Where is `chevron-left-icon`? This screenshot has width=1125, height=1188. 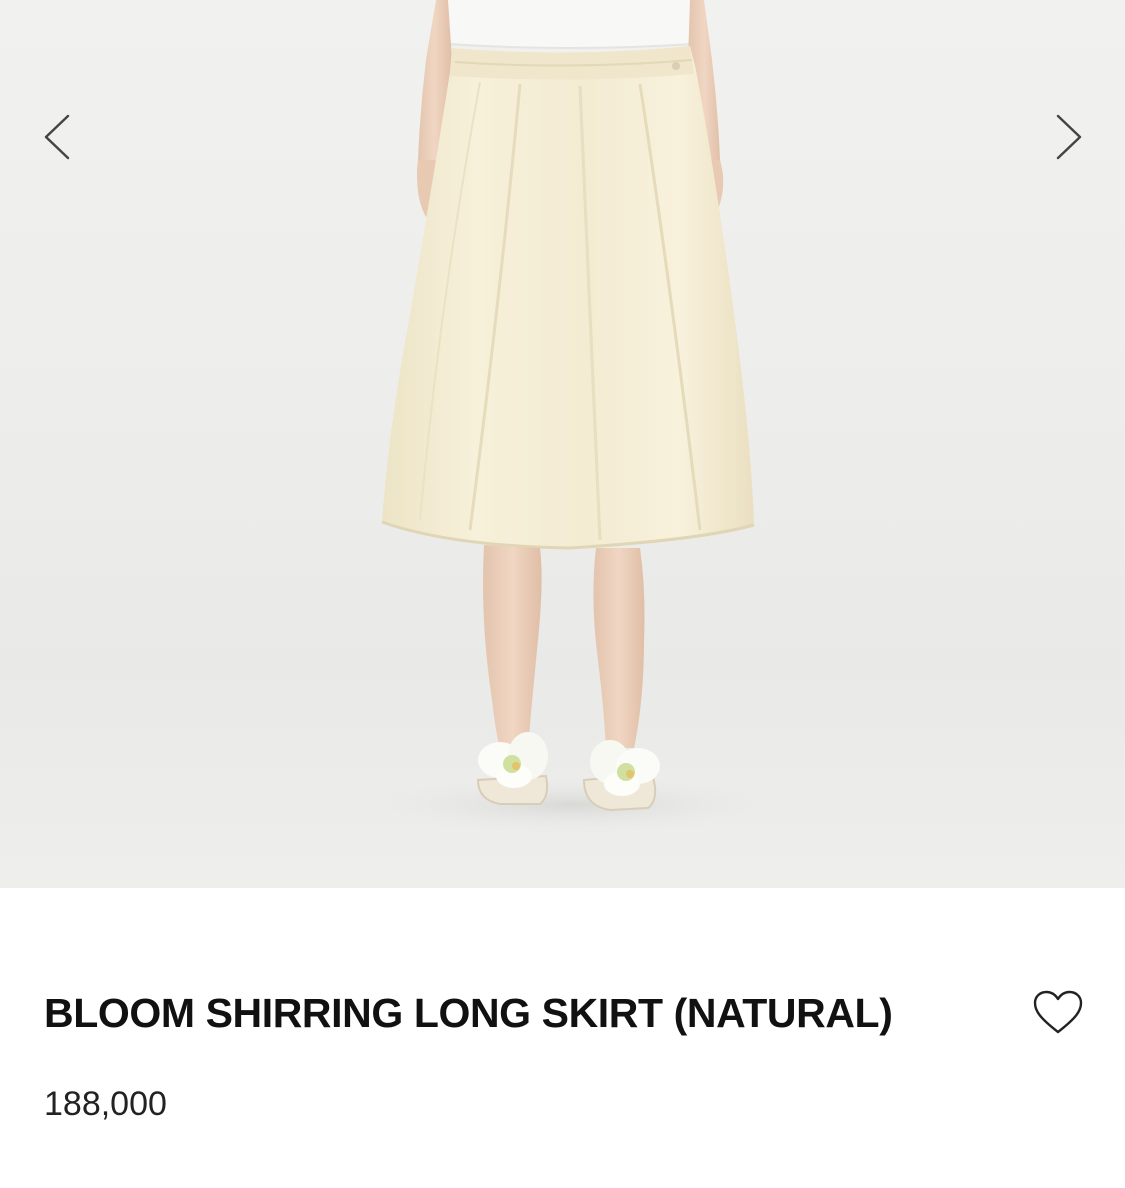
chevron-left-icon is located at coordinates (57, 137).